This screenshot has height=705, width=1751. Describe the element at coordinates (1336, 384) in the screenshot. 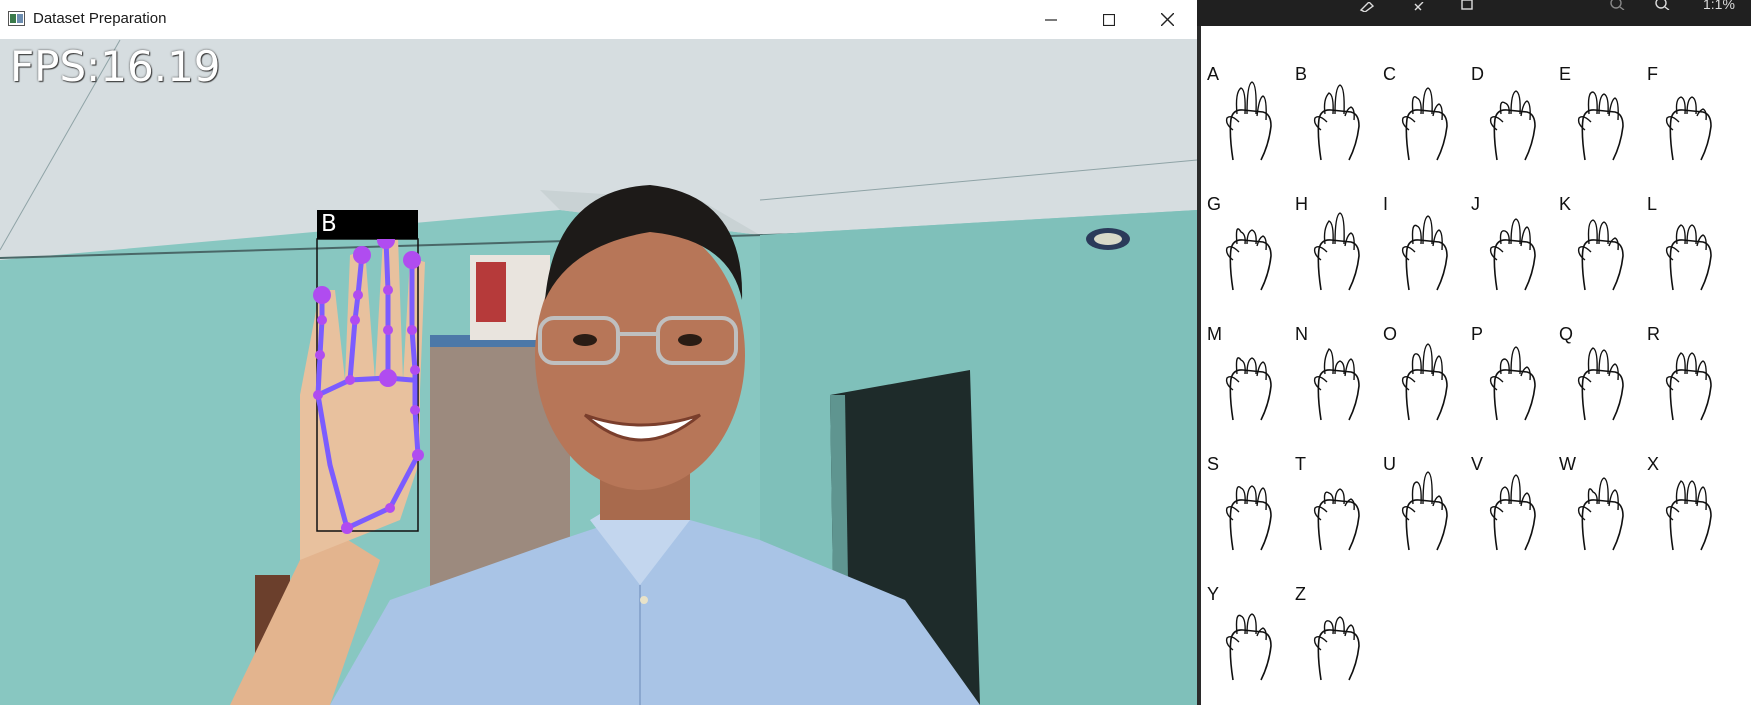

I see `sign-n-illustration` at that location.